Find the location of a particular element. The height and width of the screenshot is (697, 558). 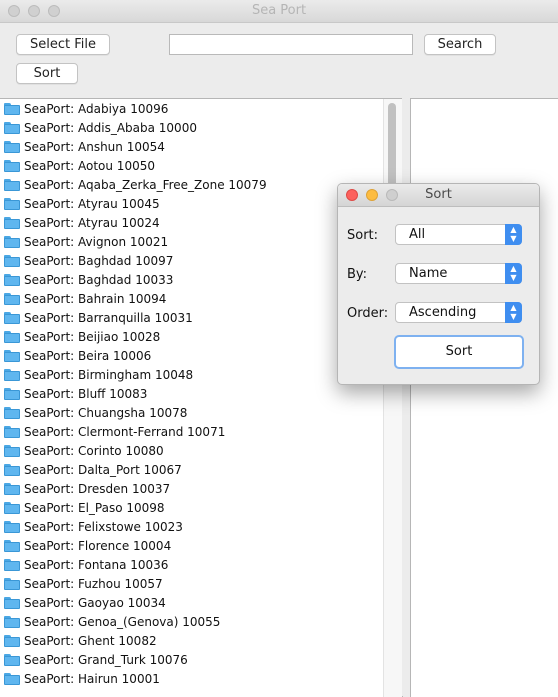

search-input is located at coordinates (291, 44).